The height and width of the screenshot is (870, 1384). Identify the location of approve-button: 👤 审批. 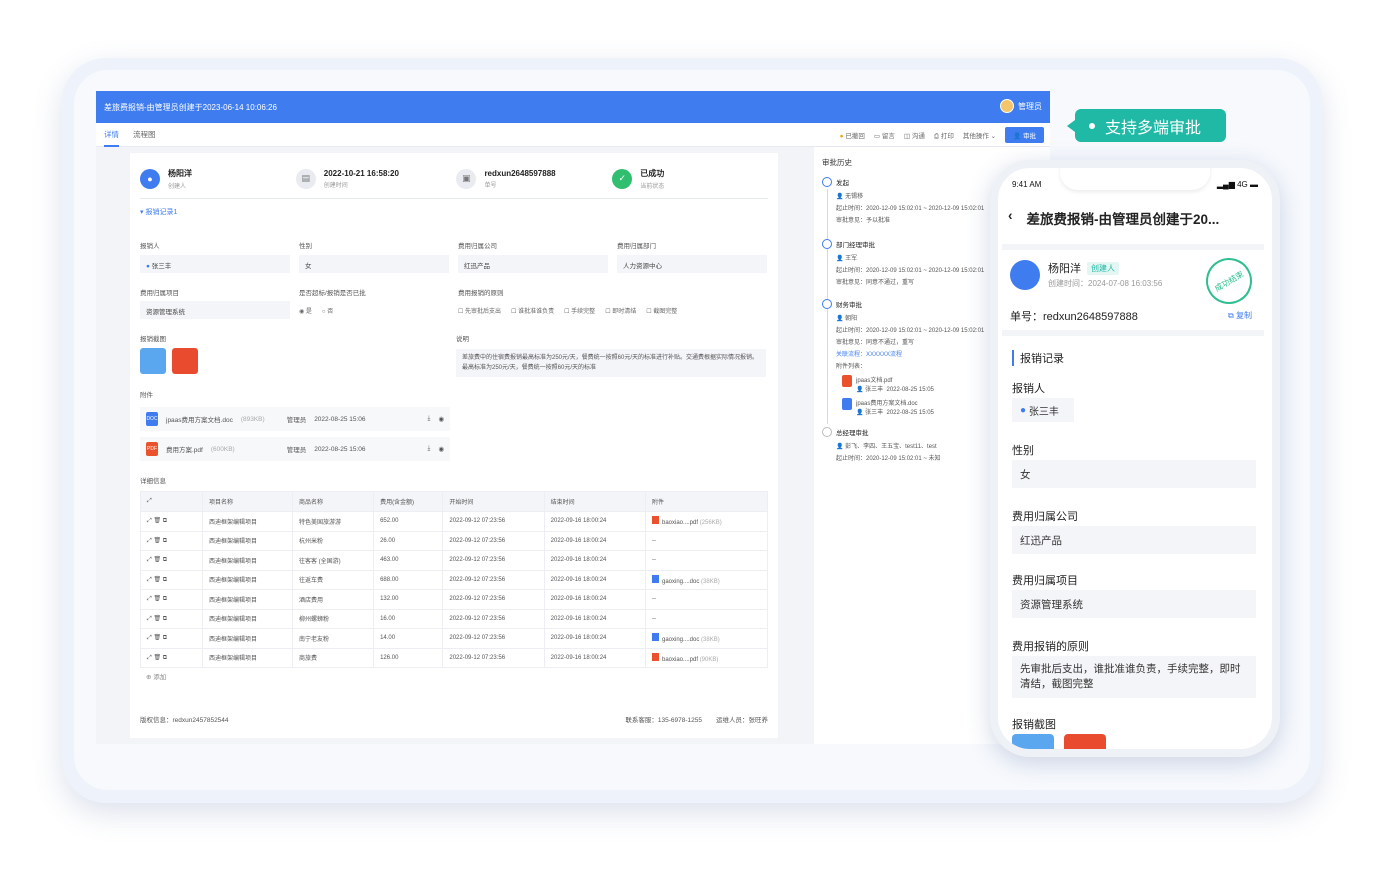
(1024, 135).